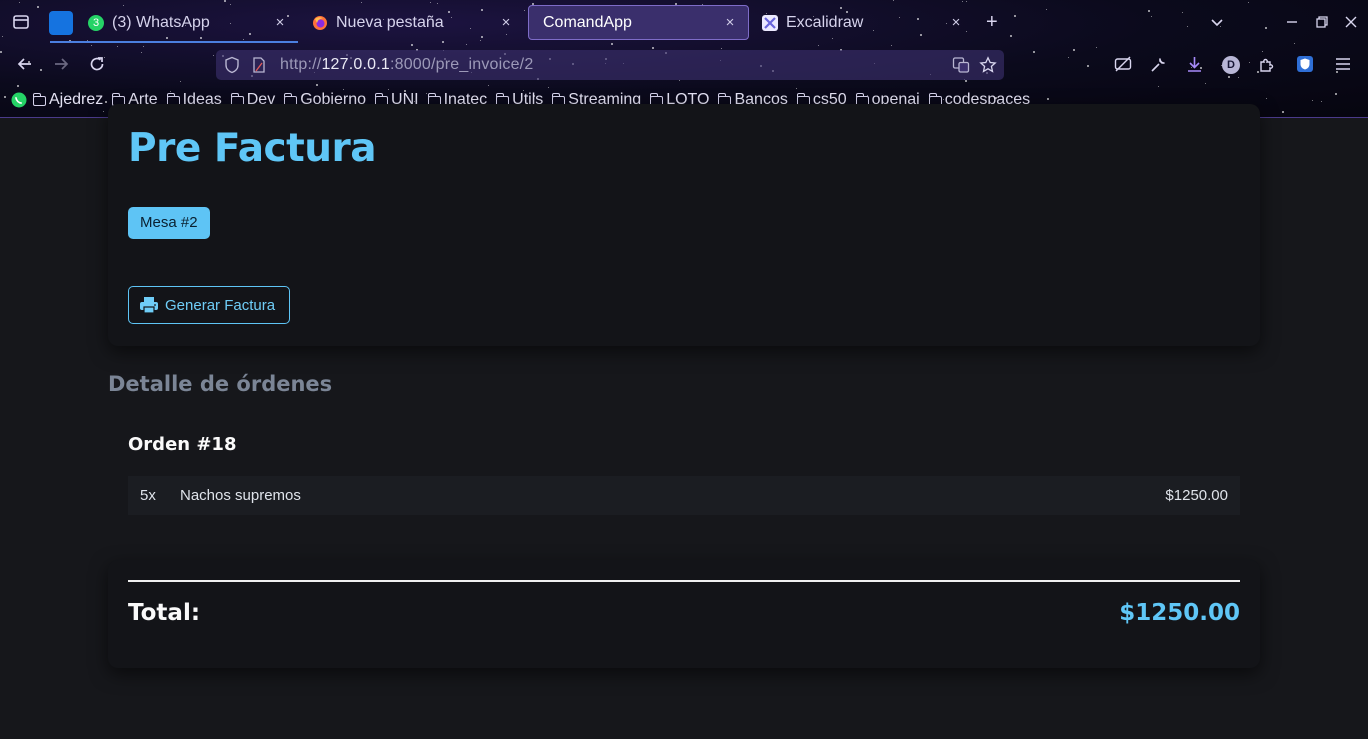 The image size is (1368, 739). Describe the element at coordinates (259, 65) in the screenshot. I see `page-info-icon` at that location.